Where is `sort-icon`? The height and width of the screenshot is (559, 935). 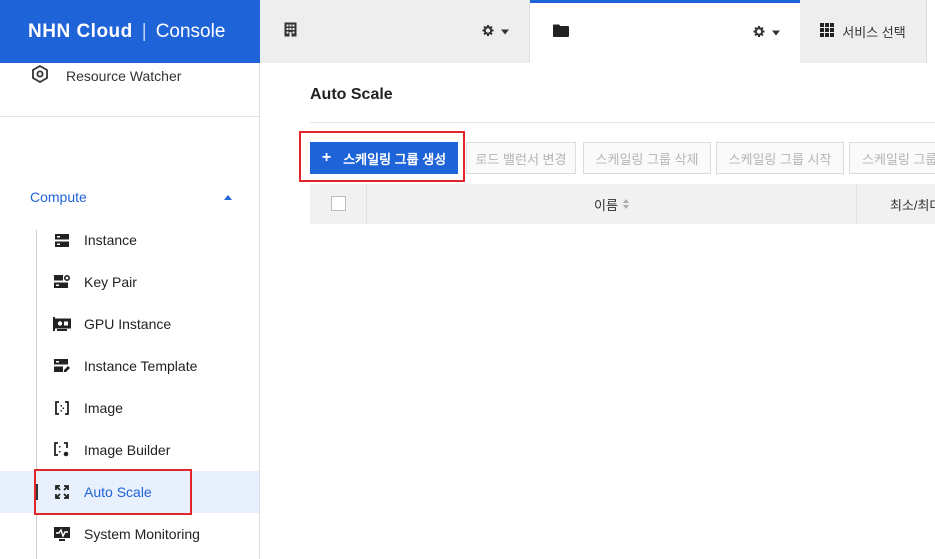 sort-icon is located at coordinates (625, 204).